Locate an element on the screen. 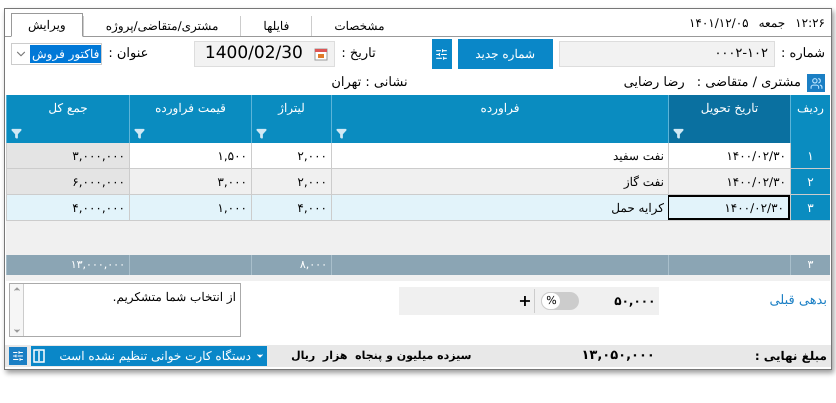 This screenshot has width=836, height=403. weekday: جمعه is located at coordinates (772, 23).